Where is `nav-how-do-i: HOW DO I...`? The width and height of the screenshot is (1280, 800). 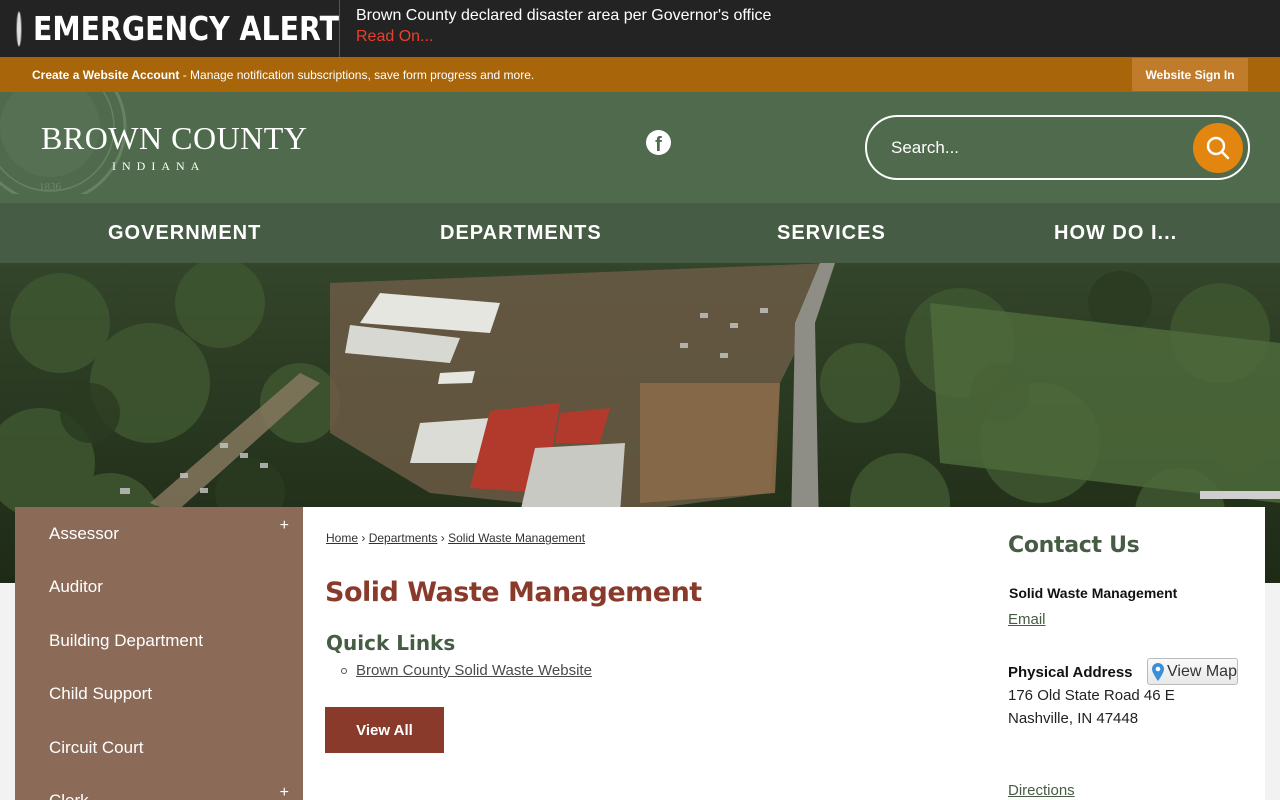
nav-how-do-i: HOW DO I... is located at coordinates (1115, 233).